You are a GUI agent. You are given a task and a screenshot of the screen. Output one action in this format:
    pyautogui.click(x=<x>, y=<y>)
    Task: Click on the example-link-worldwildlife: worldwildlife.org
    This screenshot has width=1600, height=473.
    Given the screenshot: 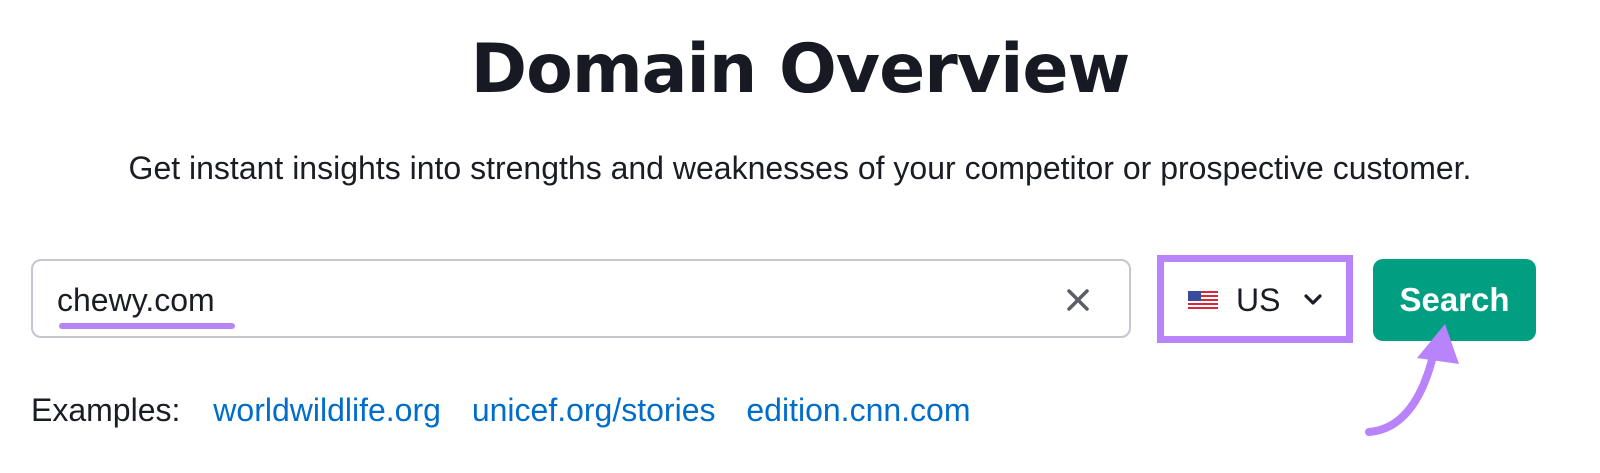 What is the action you would take?
    pyautogui.click(x=327, y=410)
    